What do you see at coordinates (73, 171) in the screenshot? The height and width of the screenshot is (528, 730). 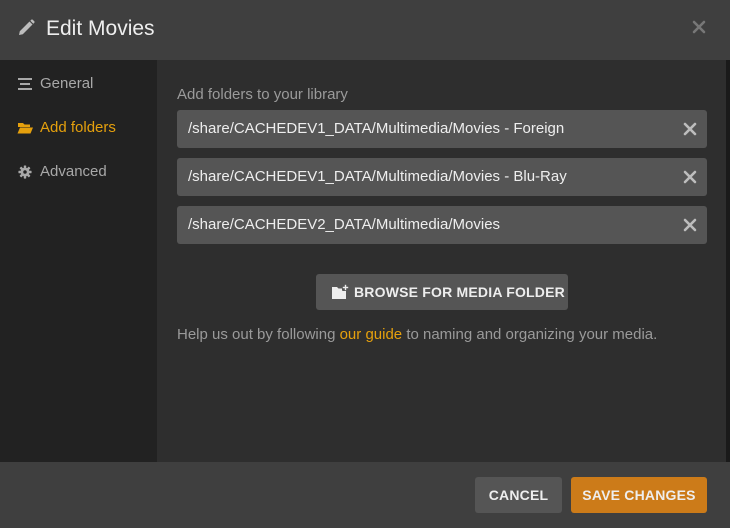 I see `sidebar-item-label: Advanced` at bounding box center [73, 171].